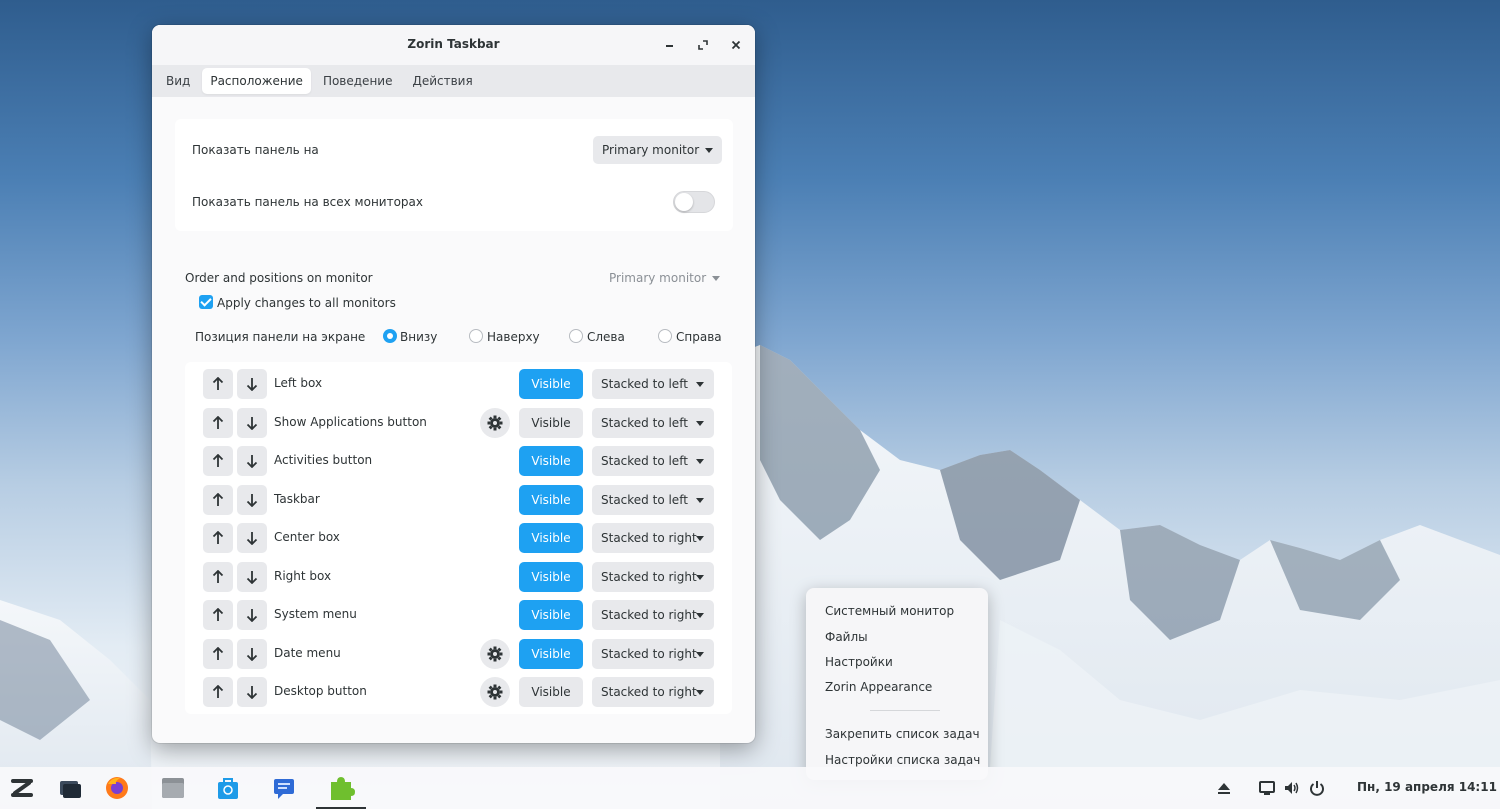  What do you see at coordinates (1427, 787) in the screenshot?
I see `clock: Пн, 19 апреля 14:11` at bounding box center [1427, 787].